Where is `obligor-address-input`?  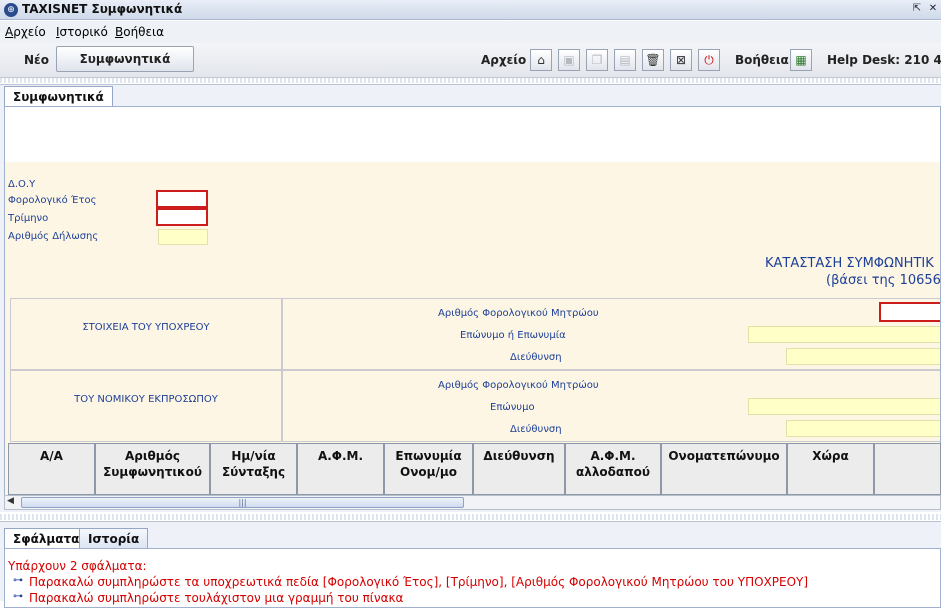
obligor-address-input is located at coordinates (863, 356).